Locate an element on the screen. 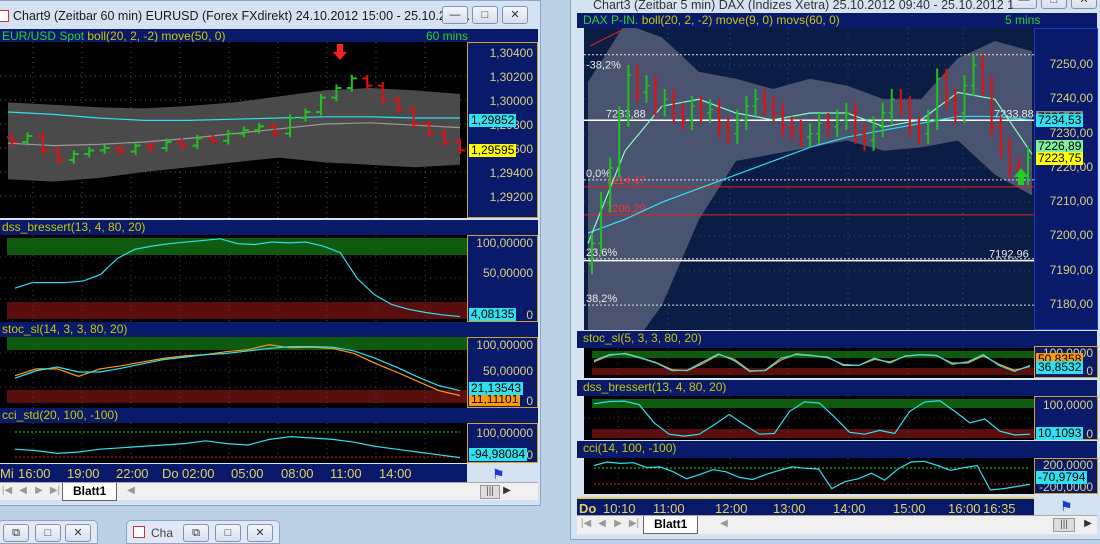  stoc-header: stoc_sl(5, 3, 3, 80, 20) is located at coordinates (837, 339).